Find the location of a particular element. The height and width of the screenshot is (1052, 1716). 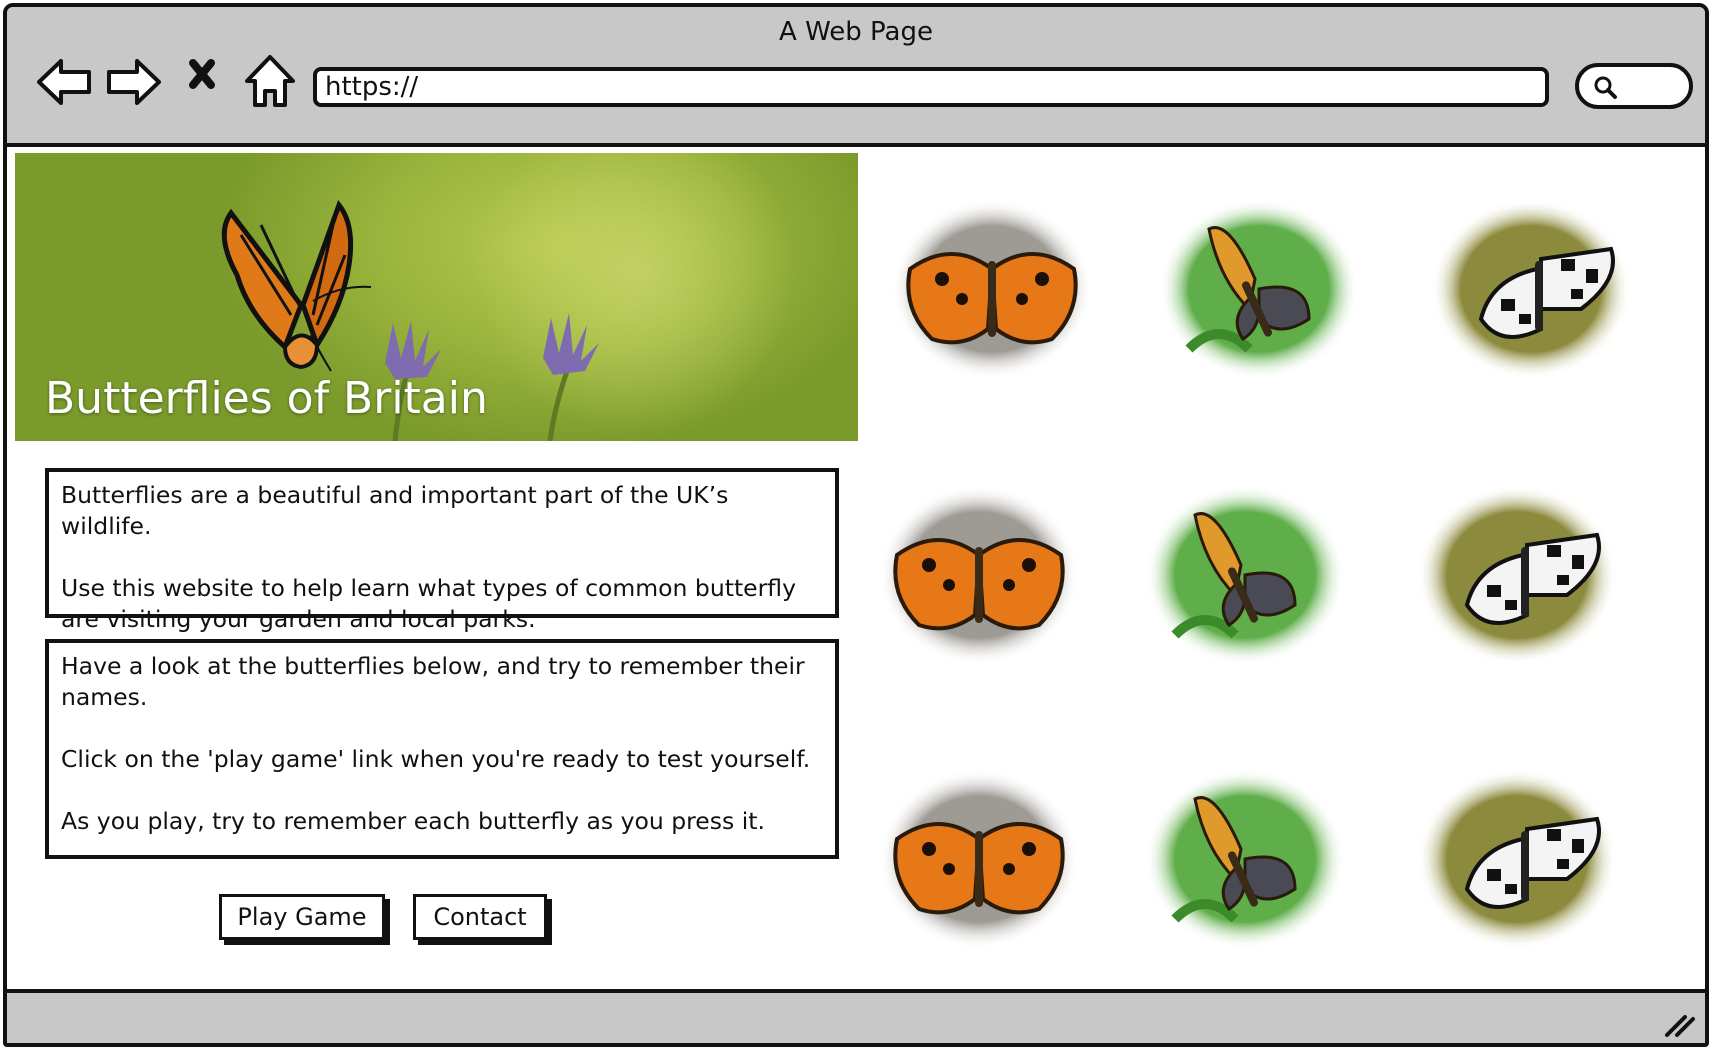

play-game-button: Play Game is located at coordinates (302, 917).